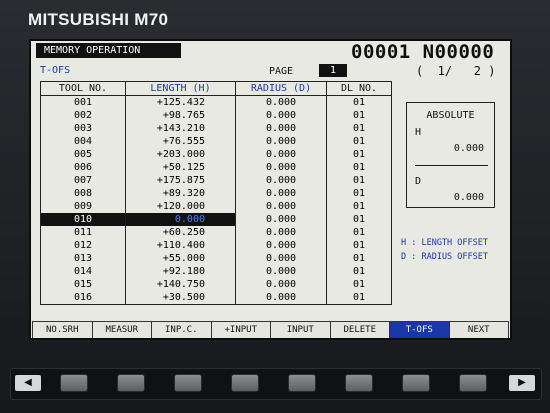 This screenshot has height=413, width=550. Describe the element at coordinates (83, 128) in the screenshot. I see `tool-no-cell: 003` at that location.